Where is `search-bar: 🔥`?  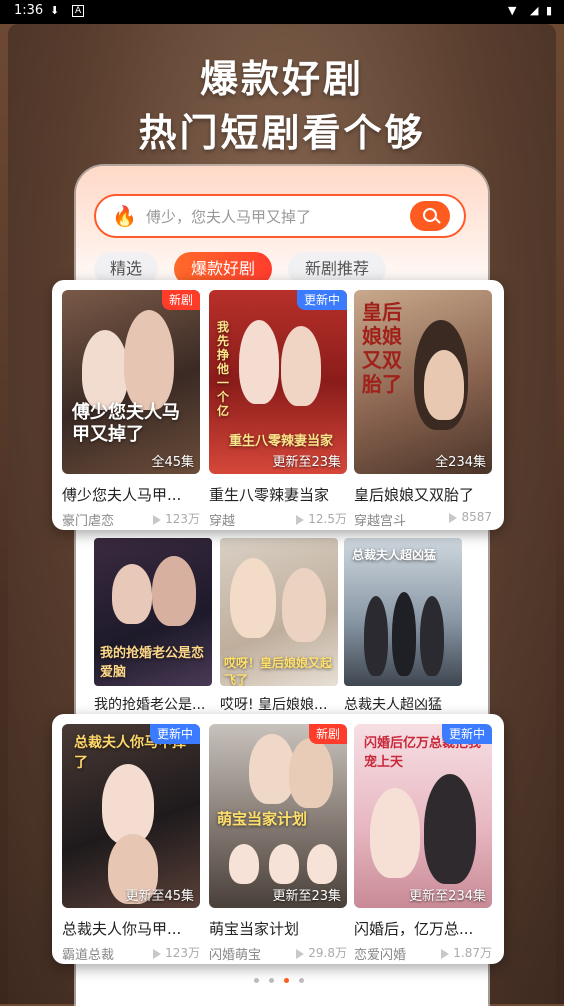 search-bar: 🔥 is located at coordinates (280, 216).